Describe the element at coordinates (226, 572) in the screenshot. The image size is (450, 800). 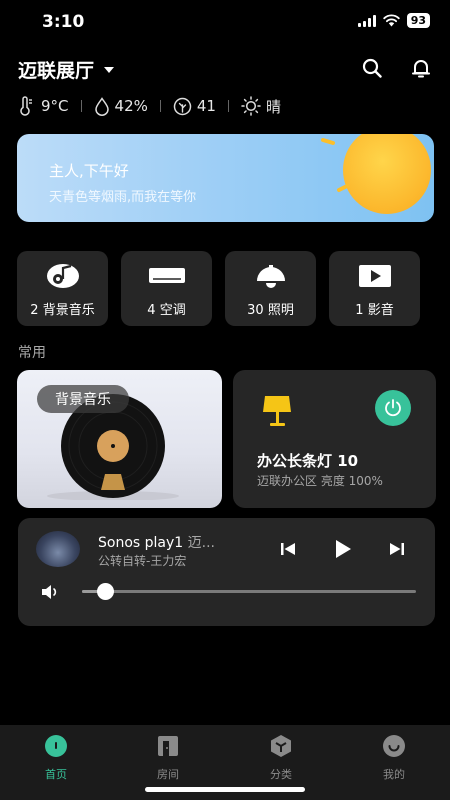
I see `music-player-card: Sonos play1 迈... 公转自转-王力宏` at that location.